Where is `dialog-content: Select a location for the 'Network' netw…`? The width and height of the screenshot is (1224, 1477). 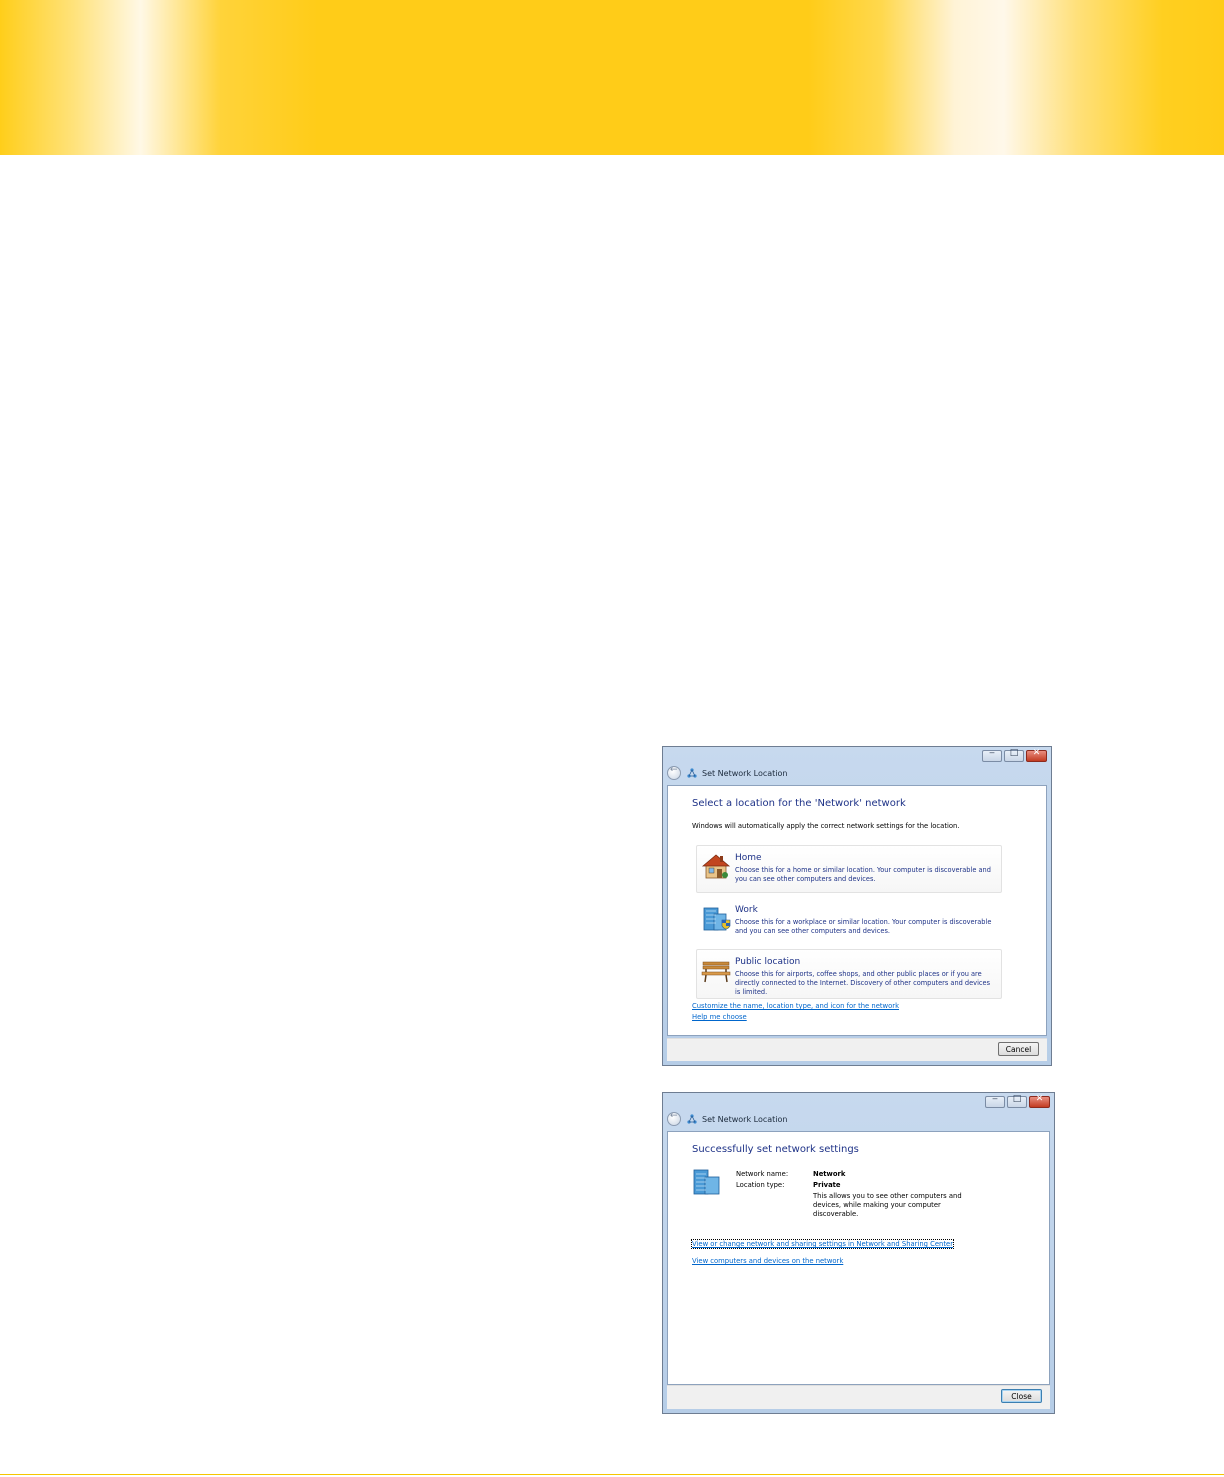
dialog-content: Select a location for the 'Network' netw… is located at coordinates (857, 910).